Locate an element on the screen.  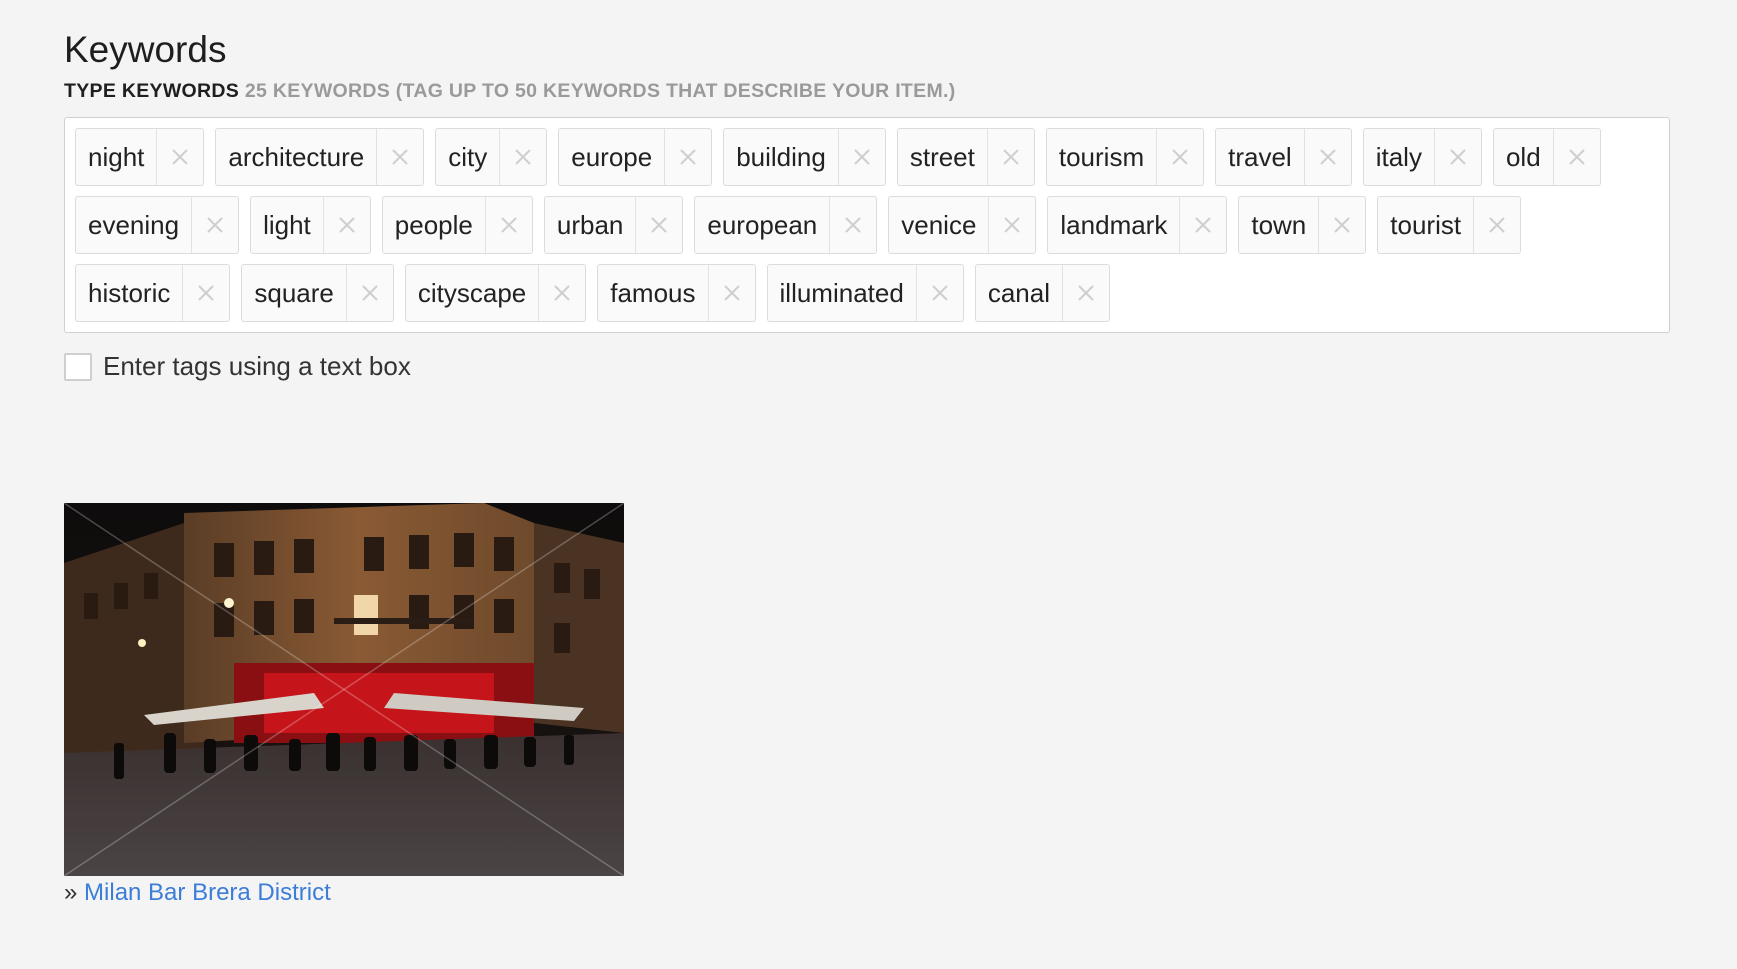
keyword-tag-label: cityscape is located at coordinates (472, 292).